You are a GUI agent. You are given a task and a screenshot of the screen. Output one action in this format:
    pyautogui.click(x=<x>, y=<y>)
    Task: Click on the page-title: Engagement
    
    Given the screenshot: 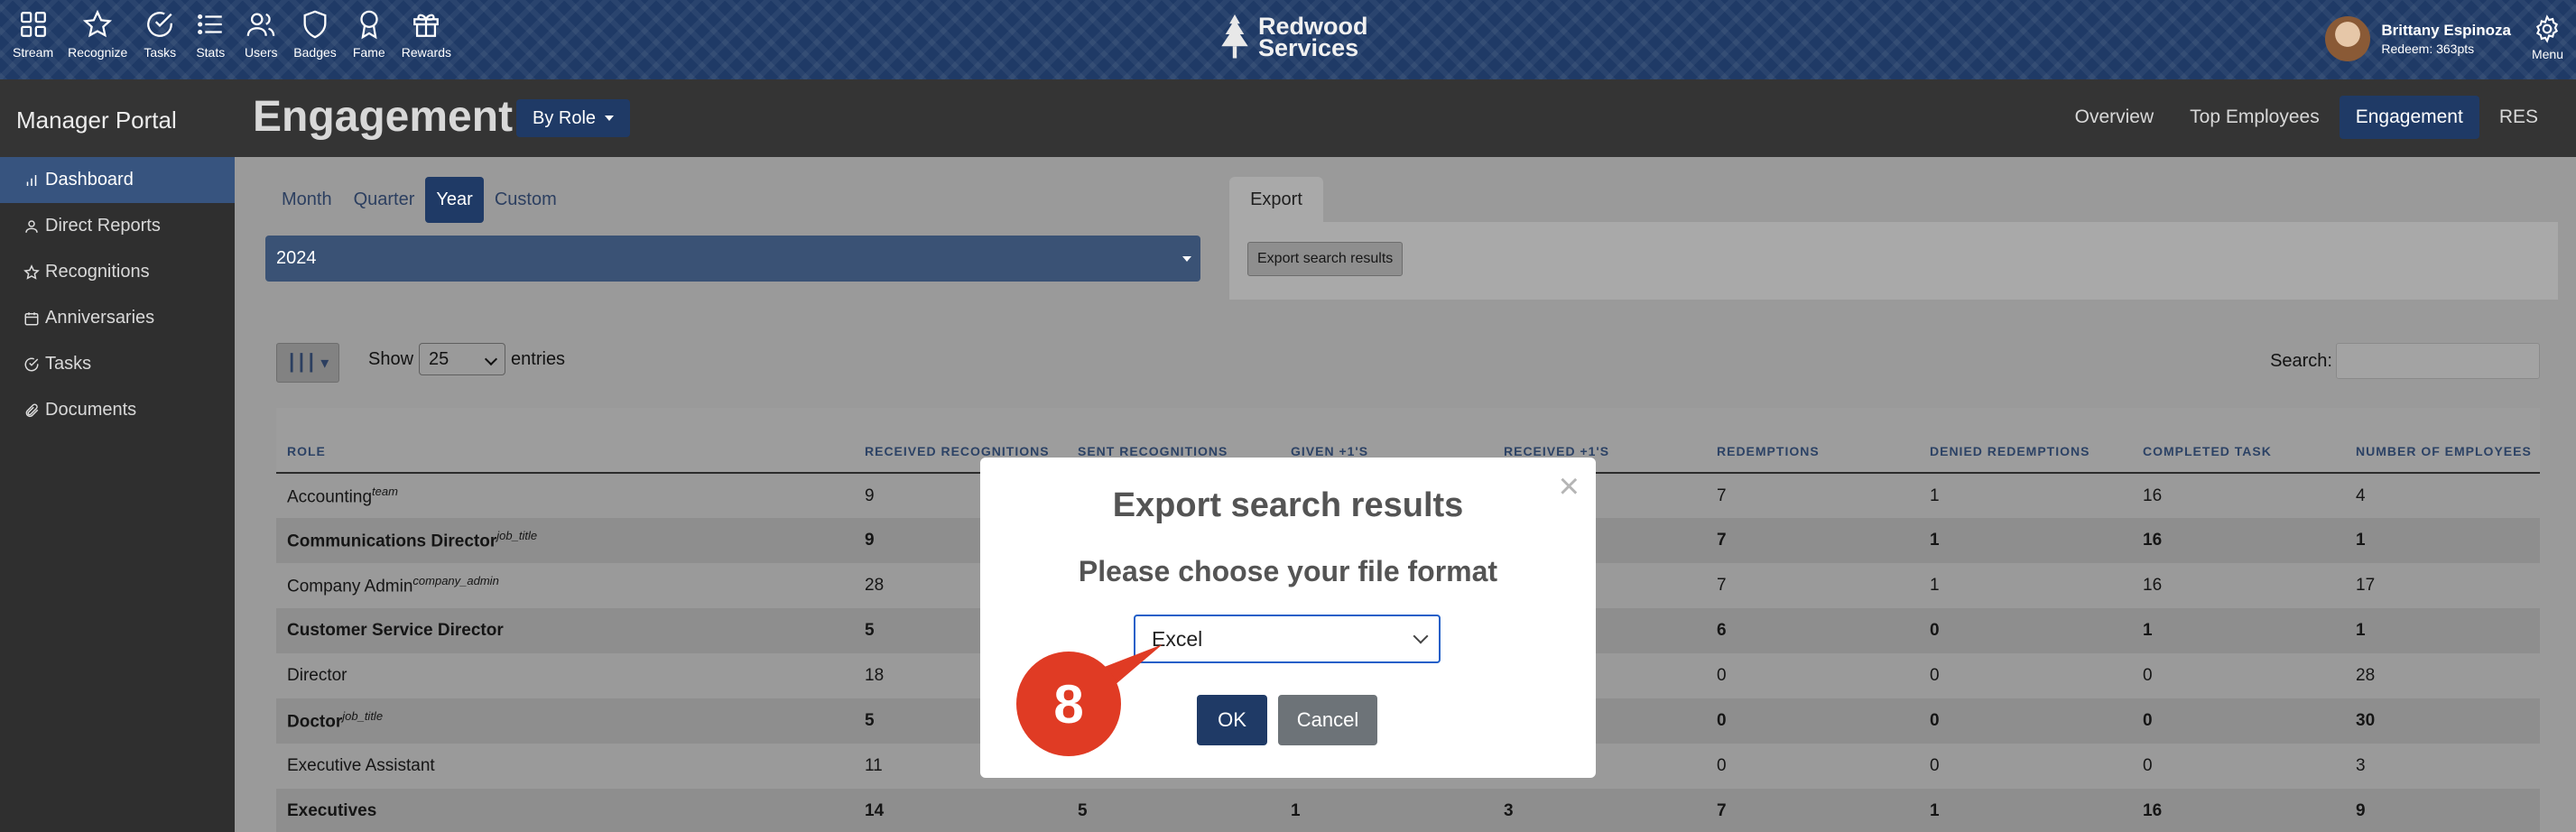 What is the action you would take?
    pyautogui.click(x=383, y=117)
    